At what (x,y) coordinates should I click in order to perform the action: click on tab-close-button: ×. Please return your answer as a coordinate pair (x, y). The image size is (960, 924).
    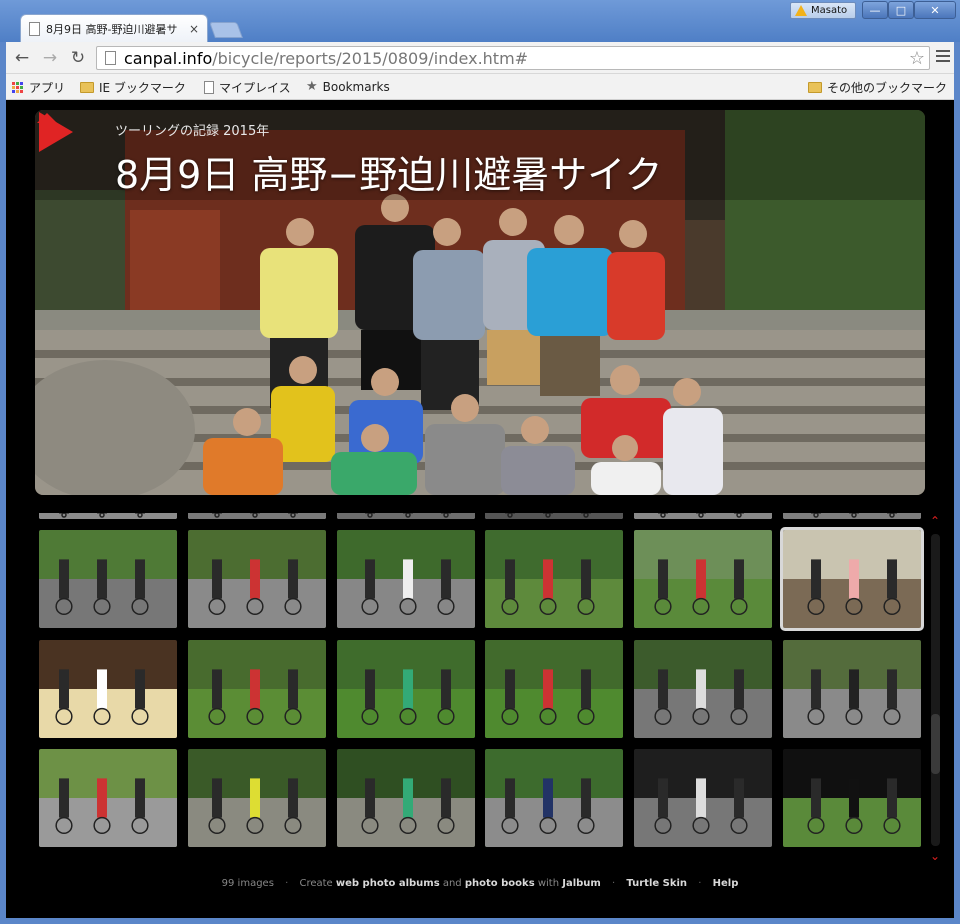
    Looking at the image, I should click on (194, 29).